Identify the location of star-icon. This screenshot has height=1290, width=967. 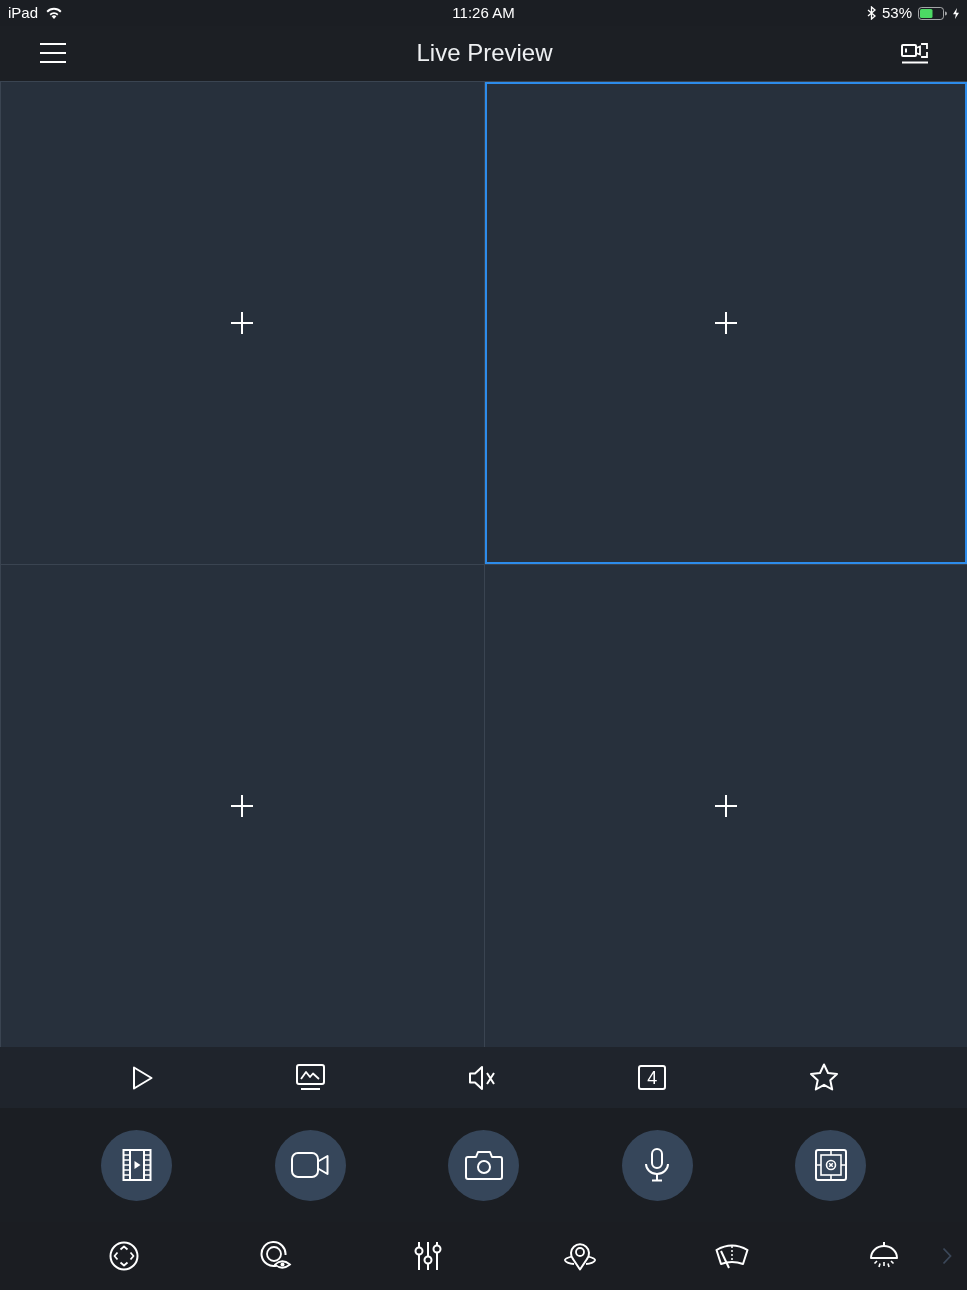
(824, 1077).